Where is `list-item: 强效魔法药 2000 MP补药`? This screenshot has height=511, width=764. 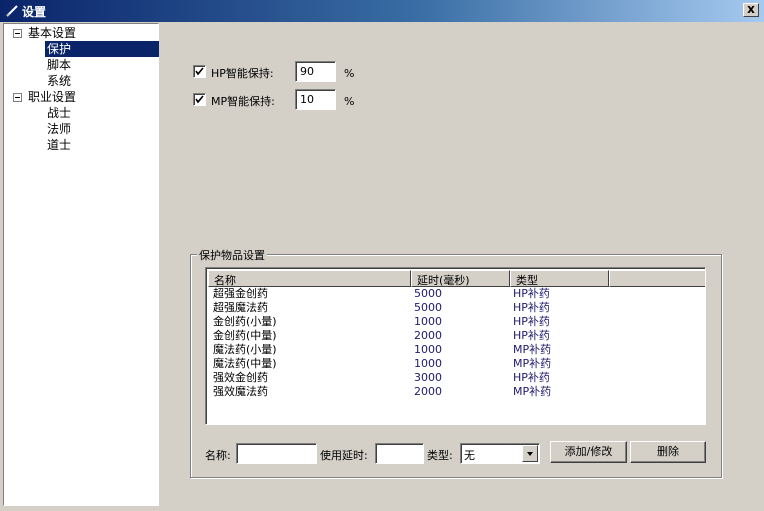
list-item: 强效魔法药 2000 MP补药 is located at coordinates (407, 392).